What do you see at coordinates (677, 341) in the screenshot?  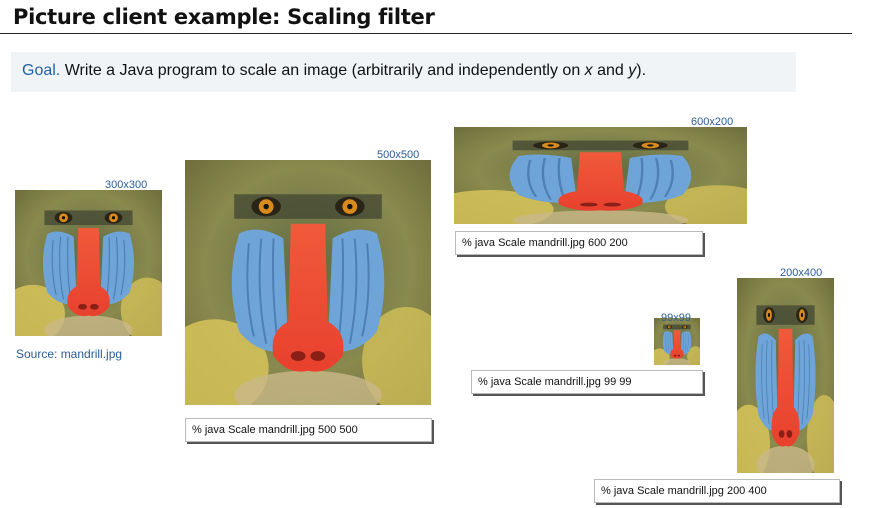 I see `mandrill-image-99x99` at bounding box center [677, 341].